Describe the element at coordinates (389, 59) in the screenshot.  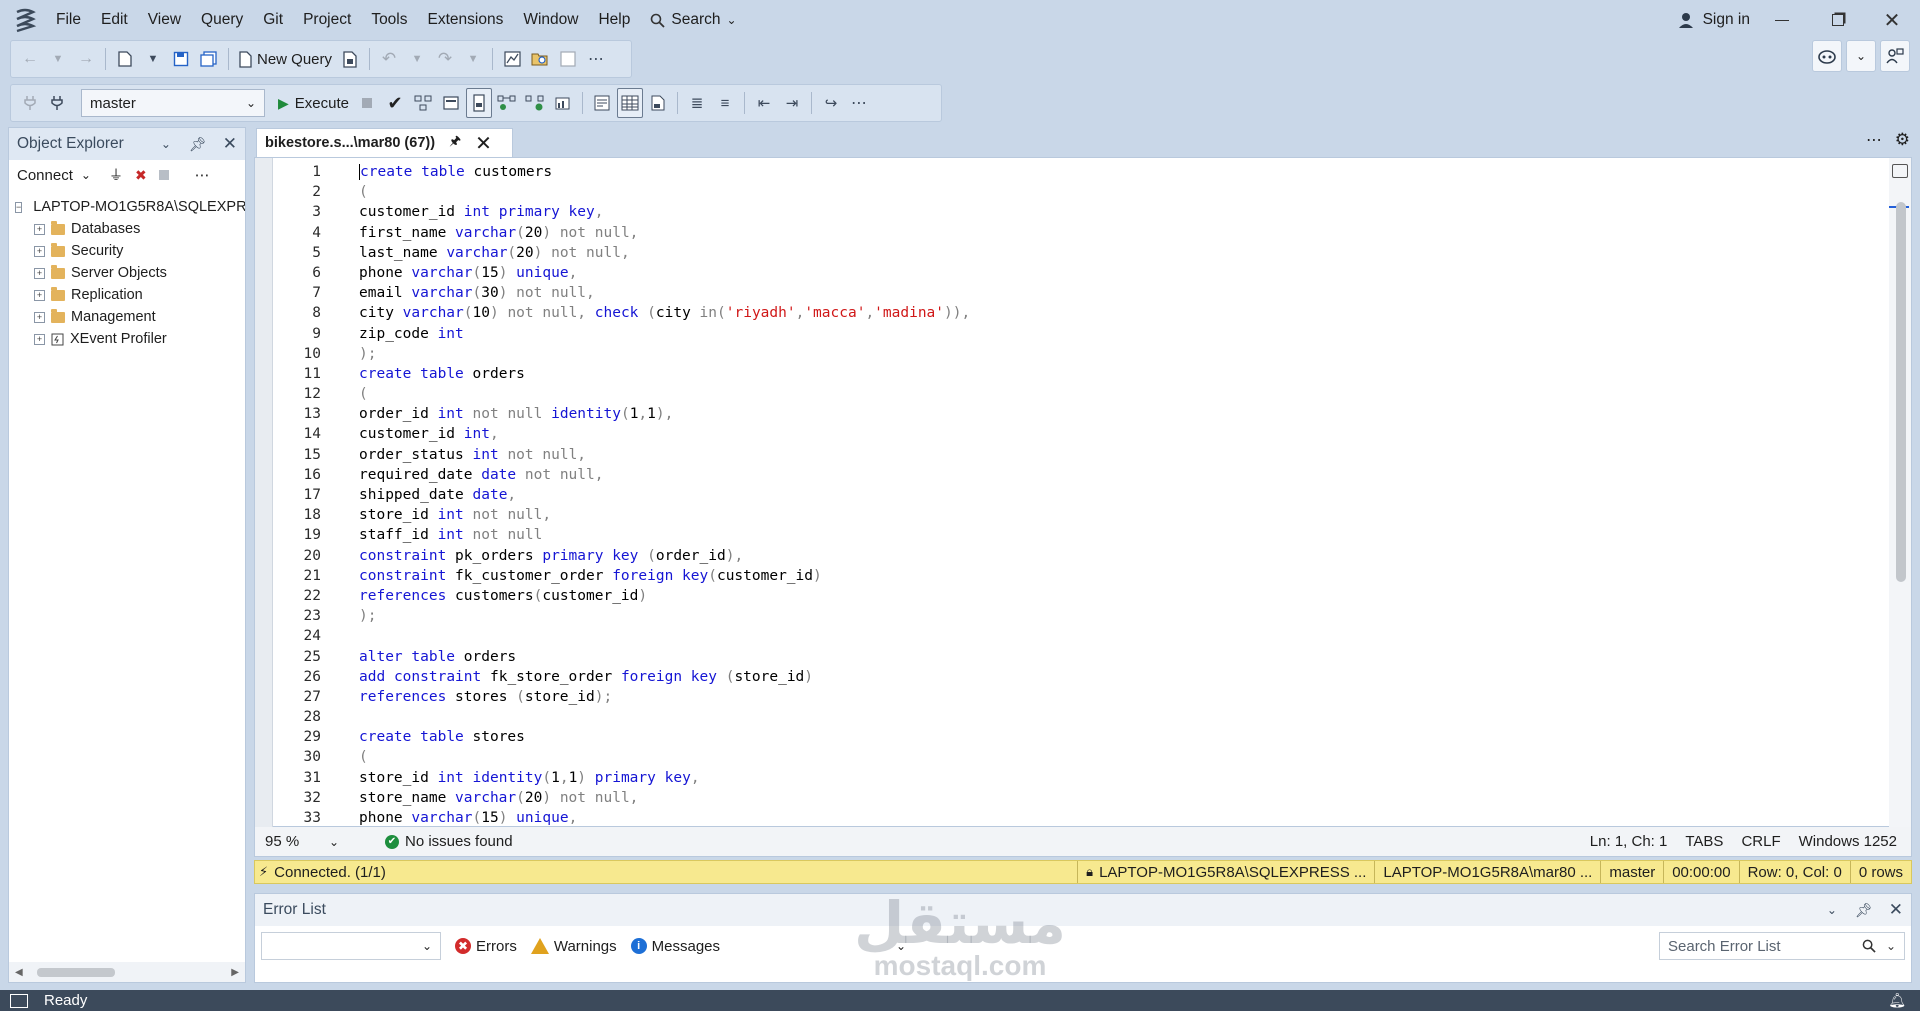
I see `undo-button: ↶` at that location.